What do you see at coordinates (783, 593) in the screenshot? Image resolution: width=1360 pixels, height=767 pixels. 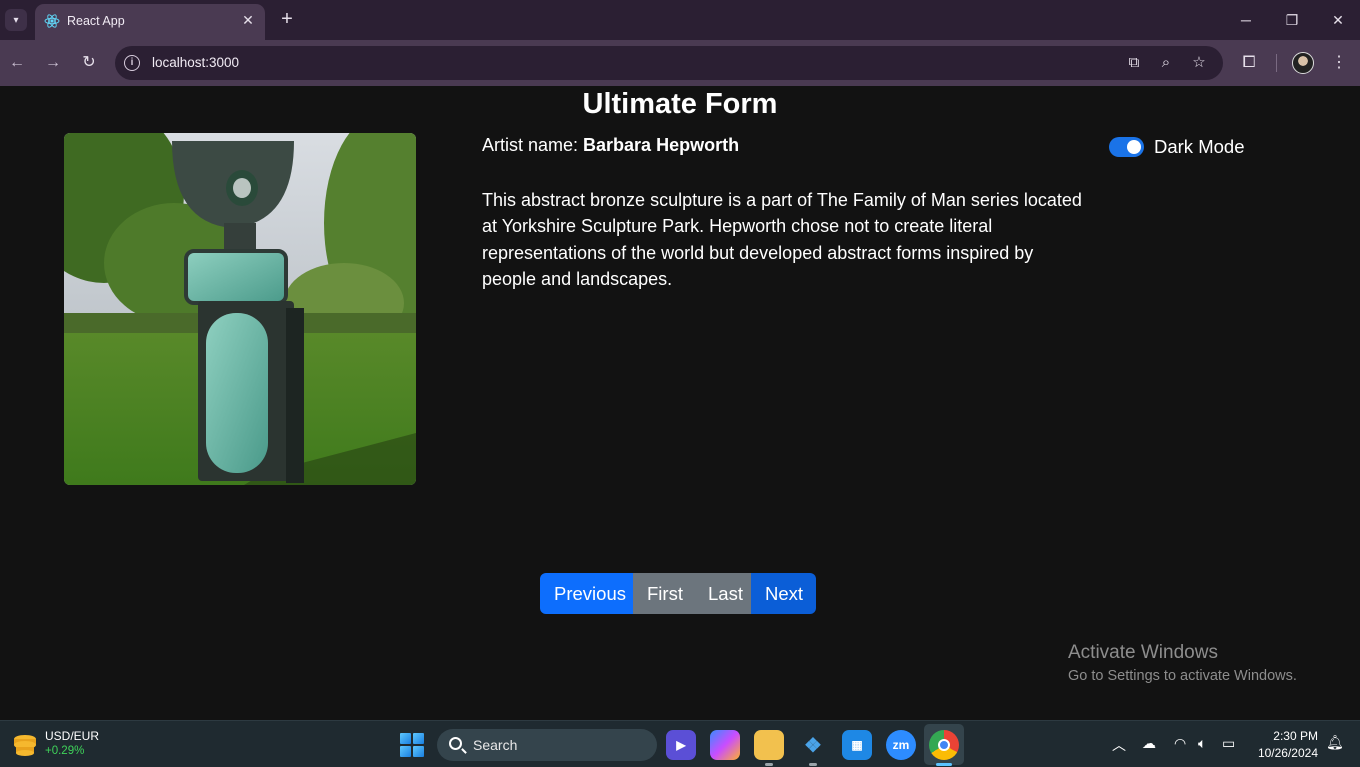 I see `next-button: Next` at bounding box center [783, 593].